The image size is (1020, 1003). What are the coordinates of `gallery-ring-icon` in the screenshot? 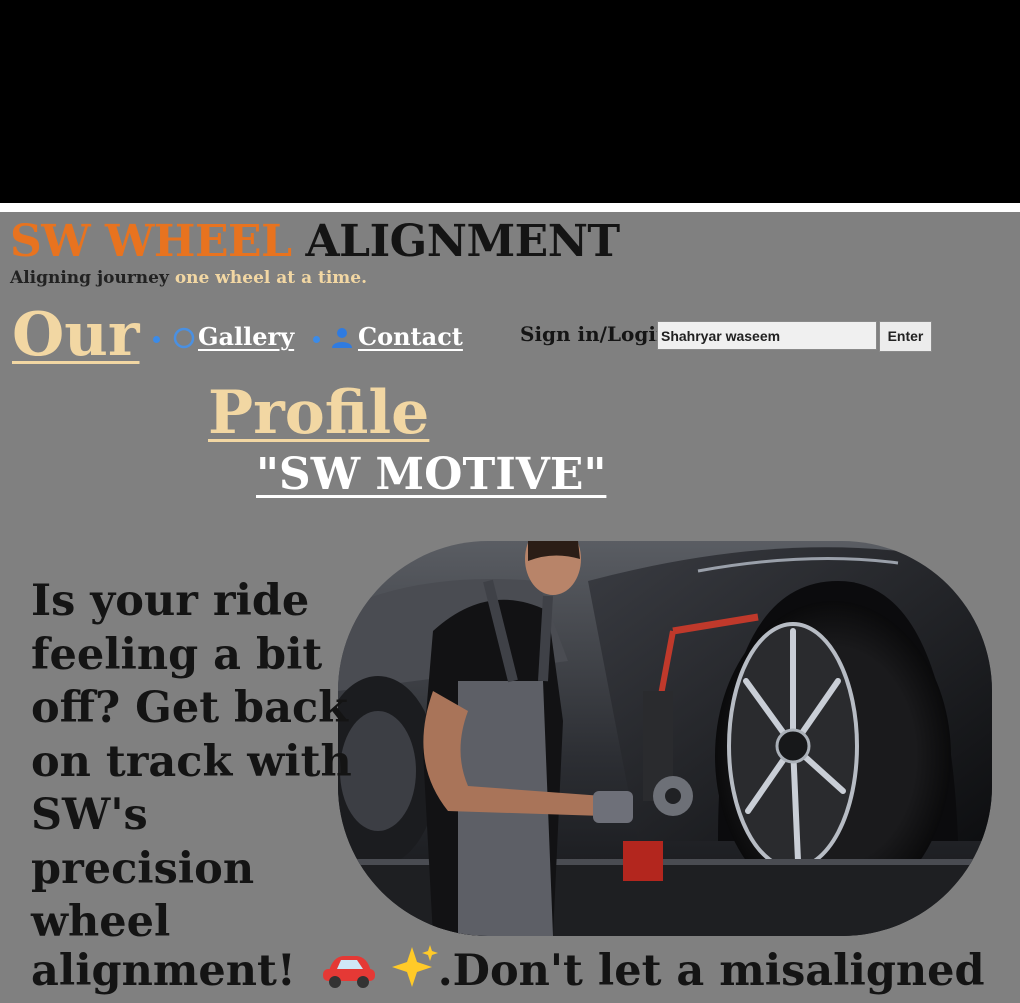 It's located at (184, 340).